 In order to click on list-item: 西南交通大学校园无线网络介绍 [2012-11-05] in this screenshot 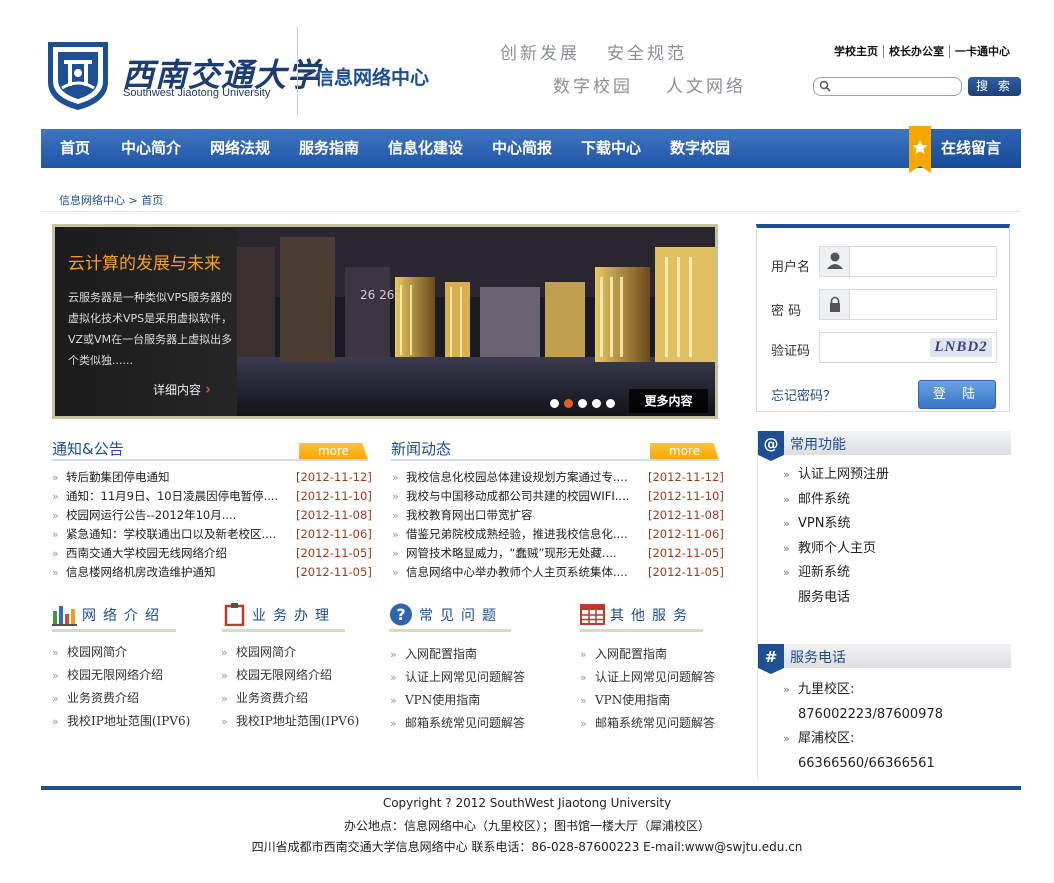, I will do `click(212, 553)`.